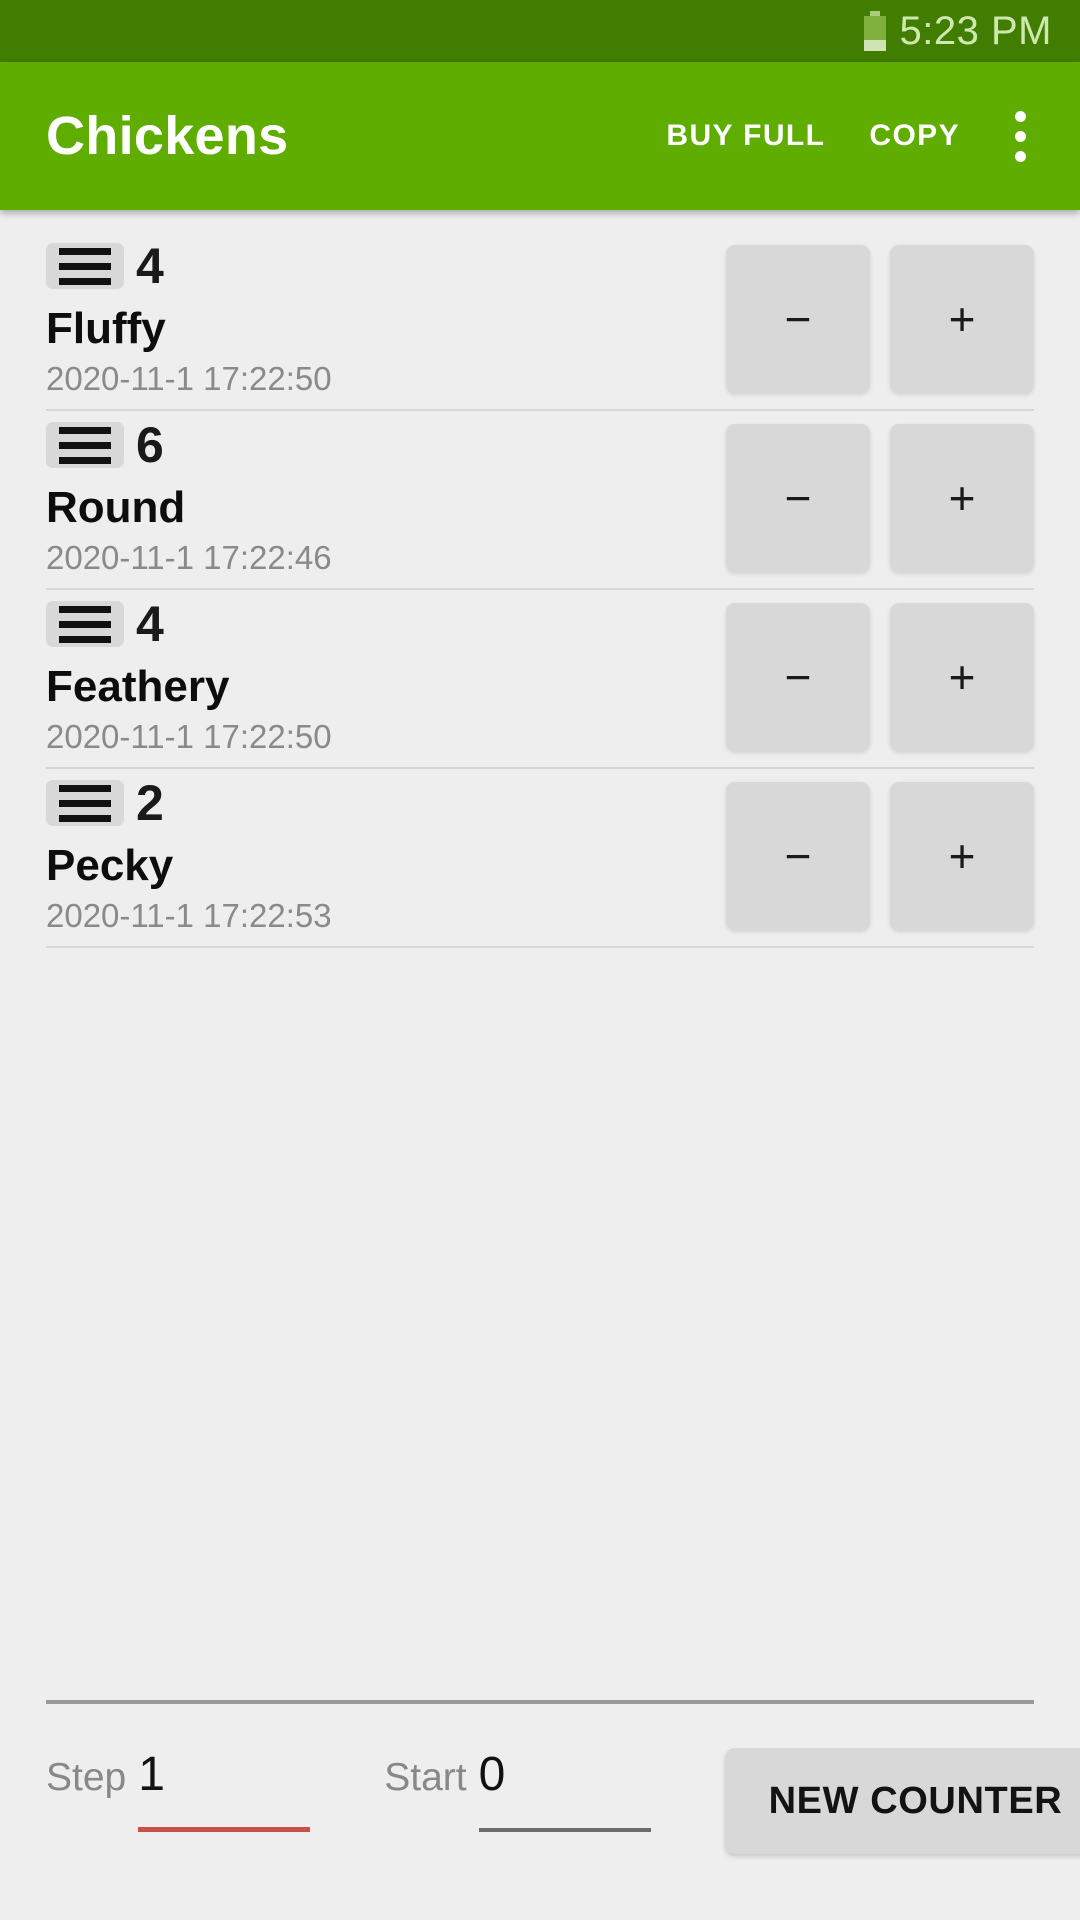  What do you see at coordinates (745, 136) in the screenshot?
I see `buy-full-button: BUY FULL` at bounding box center [745, 136].